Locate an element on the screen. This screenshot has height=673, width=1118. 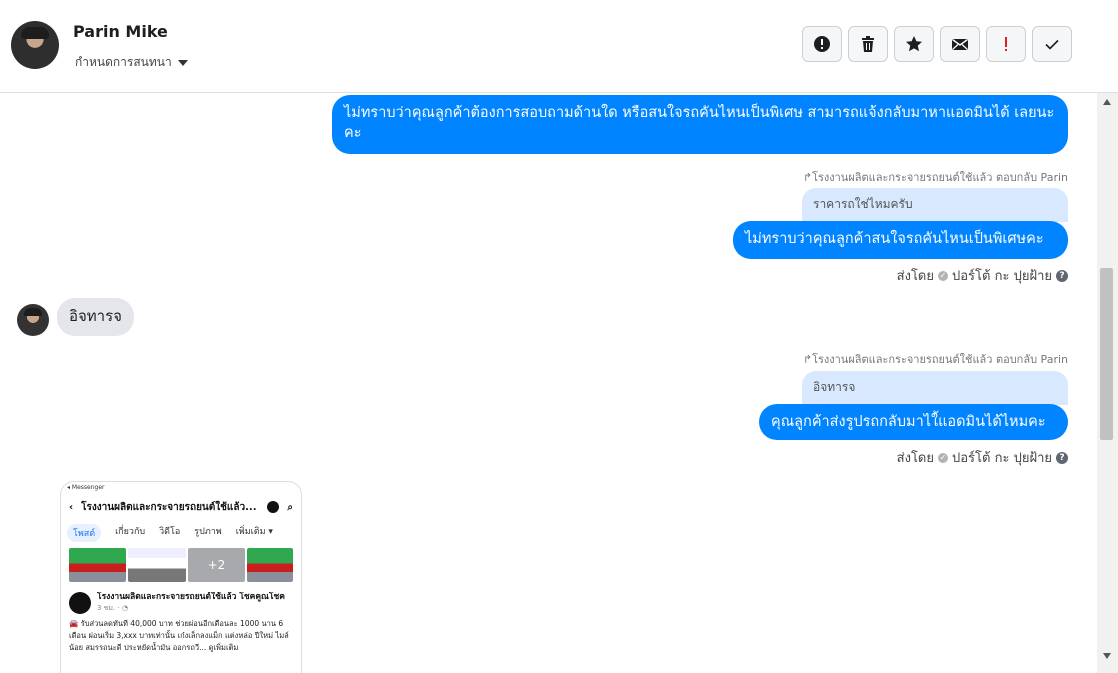
header-actions is located at coordinates (937, 44).